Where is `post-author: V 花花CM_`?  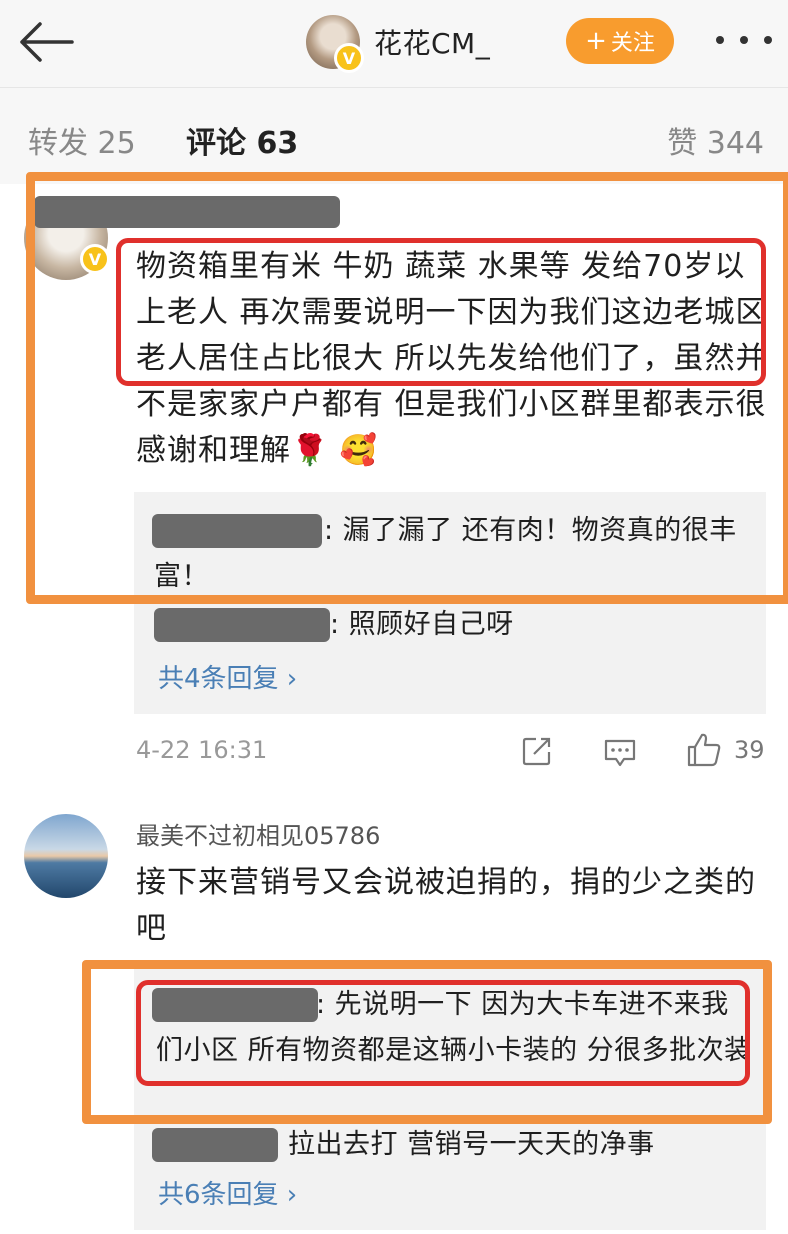 post-author: V 花花CM_ is located at coordinates (398, 42).